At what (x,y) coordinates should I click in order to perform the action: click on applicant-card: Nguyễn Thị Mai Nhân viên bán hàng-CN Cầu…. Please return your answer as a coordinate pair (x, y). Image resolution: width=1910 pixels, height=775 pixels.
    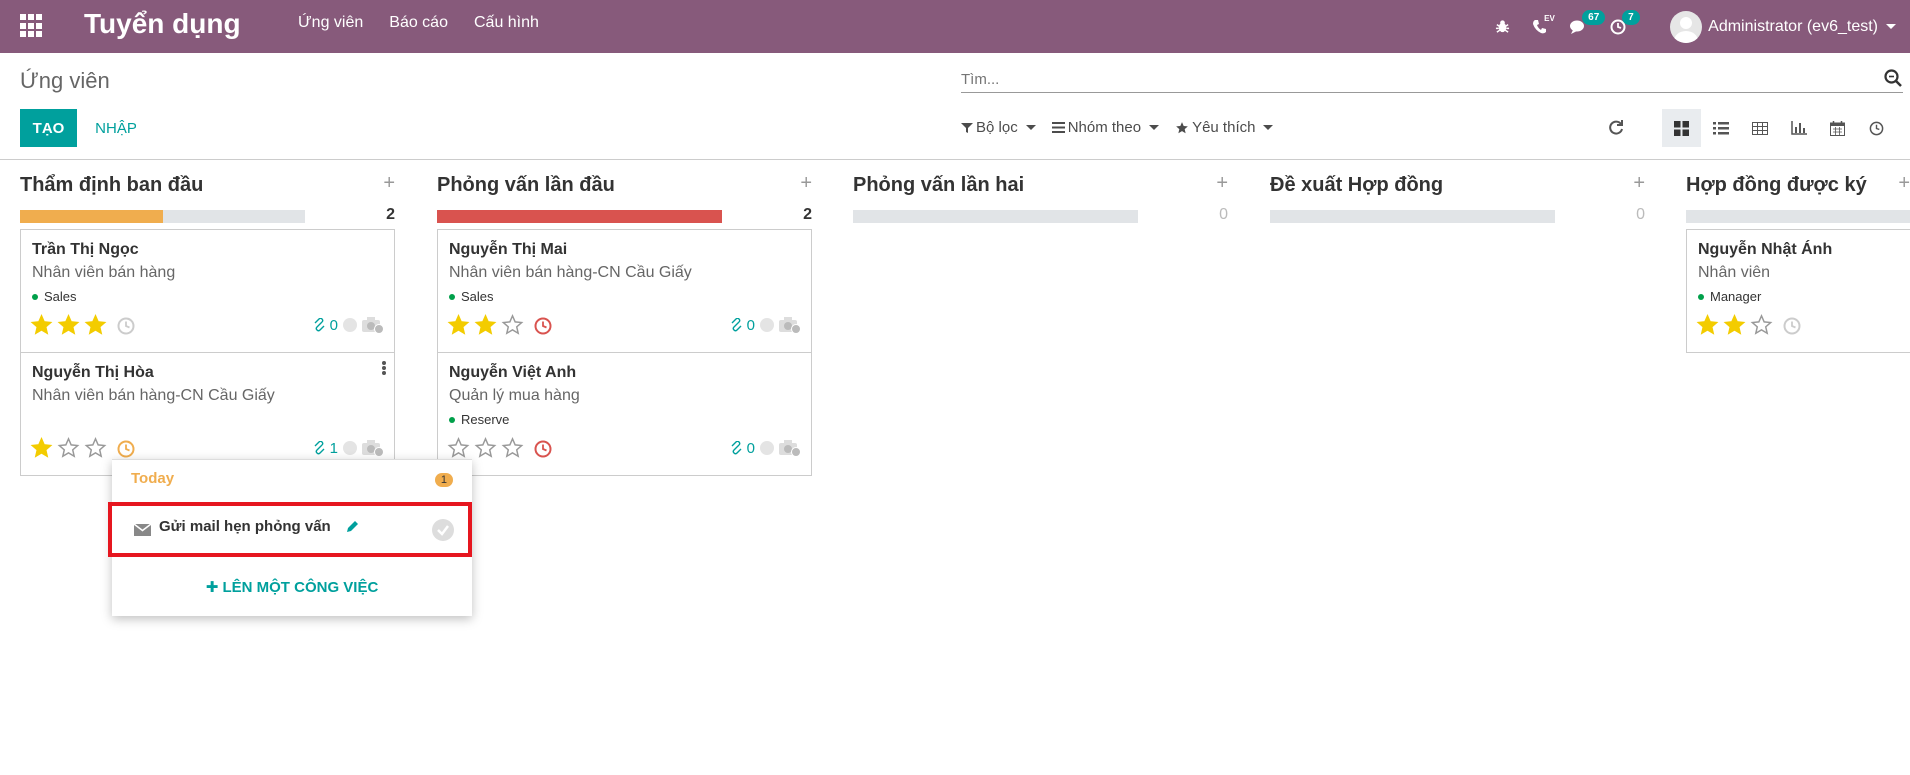
    Looking at the image, I should click on (624, 291).